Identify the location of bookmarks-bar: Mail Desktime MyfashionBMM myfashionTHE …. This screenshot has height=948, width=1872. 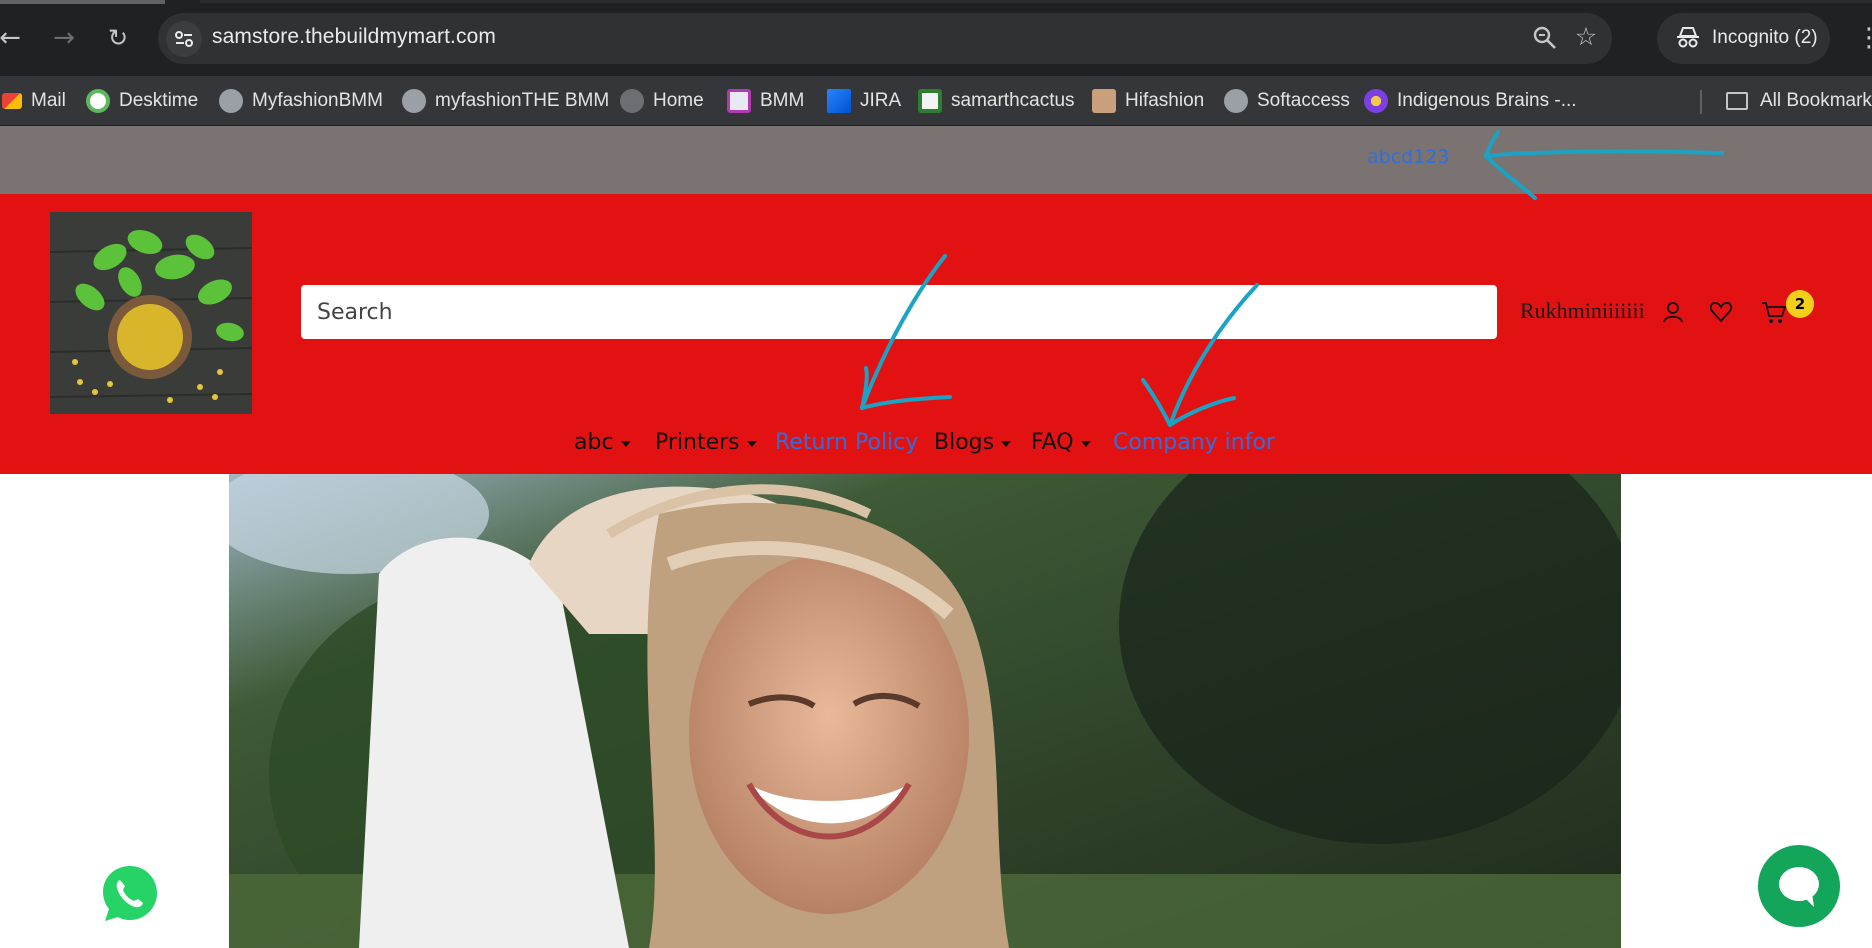
(936, 101).